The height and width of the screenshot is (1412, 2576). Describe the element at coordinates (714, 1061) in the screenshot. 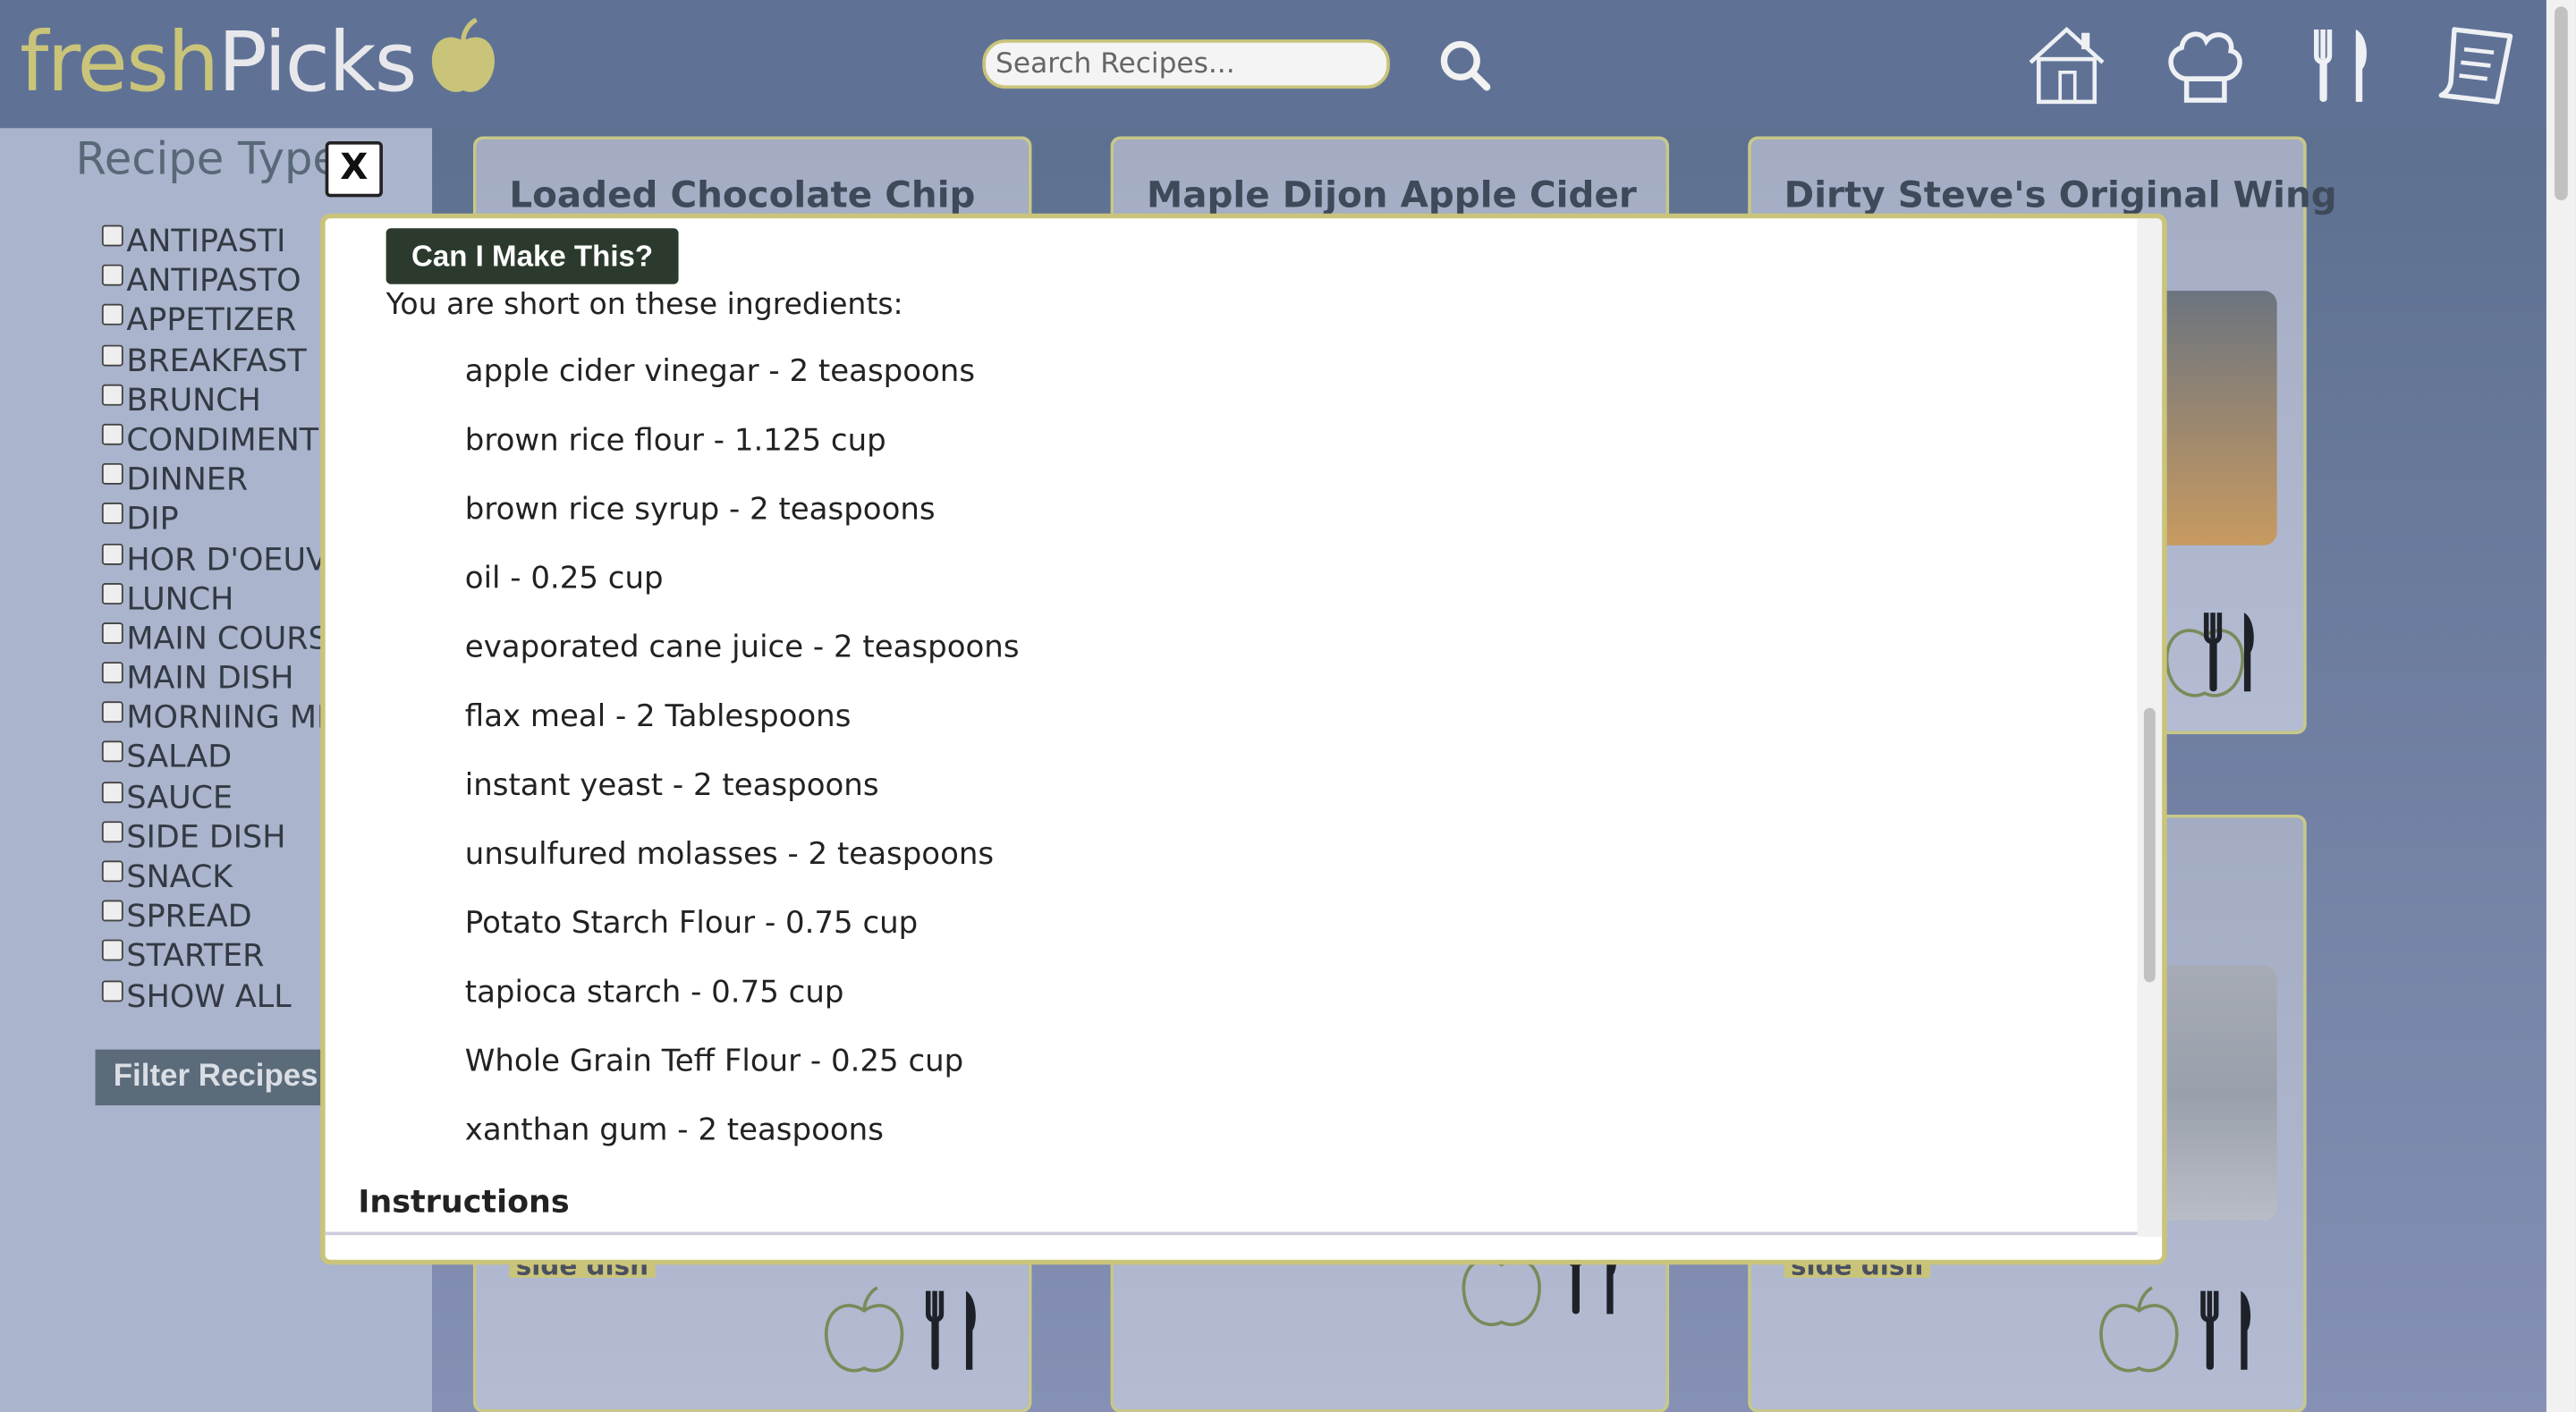

I see `ingredient-item: Whole Grain Teff Flour - 0.25 cup` at that location.